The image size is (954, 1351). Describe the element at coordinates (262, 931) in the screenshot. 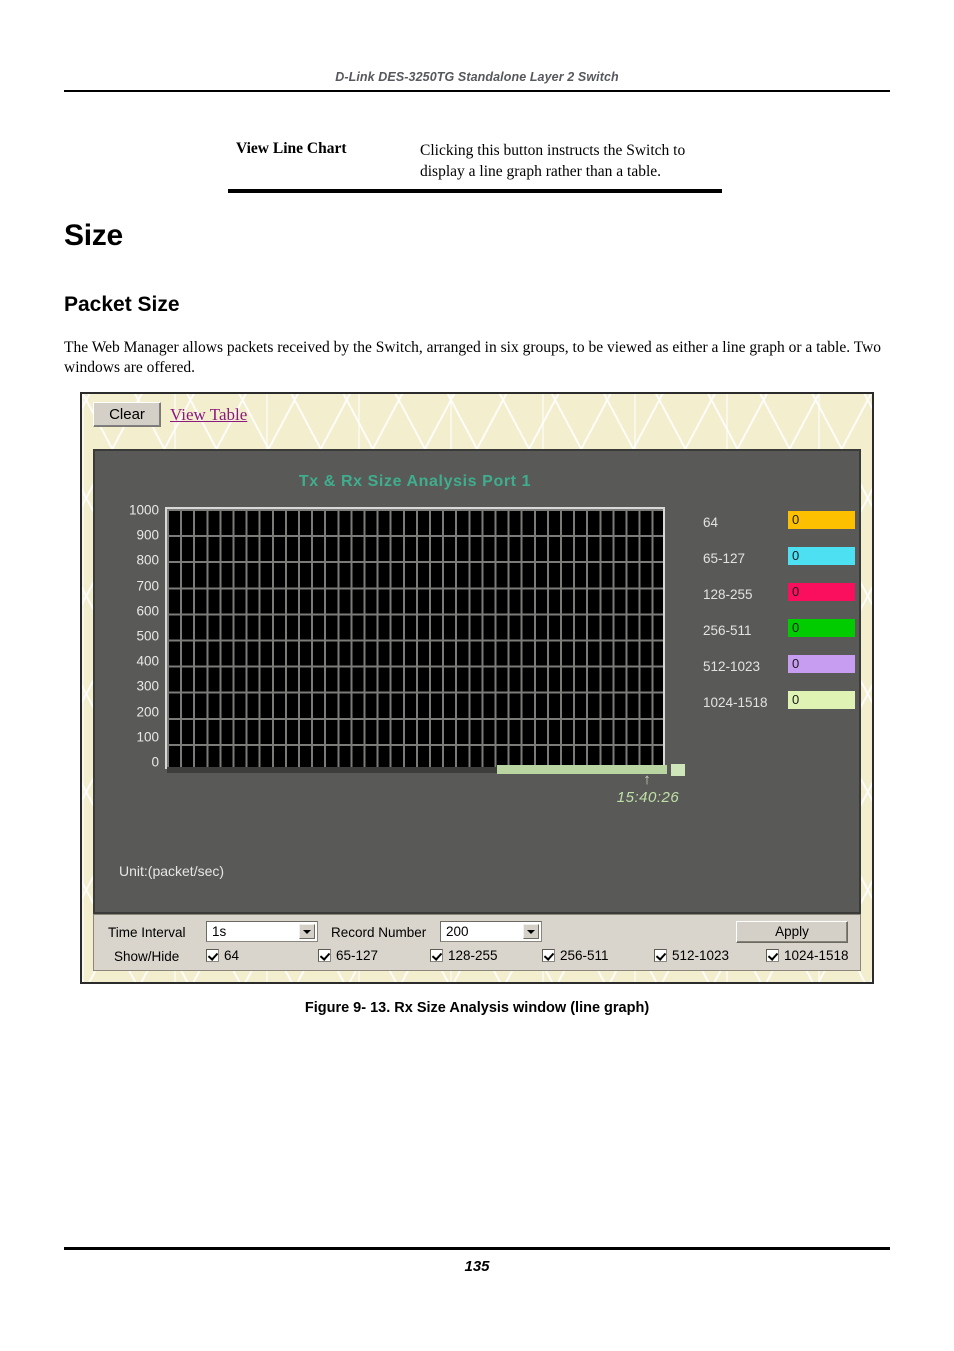

I see `time-interval-select: 1s` at that location.